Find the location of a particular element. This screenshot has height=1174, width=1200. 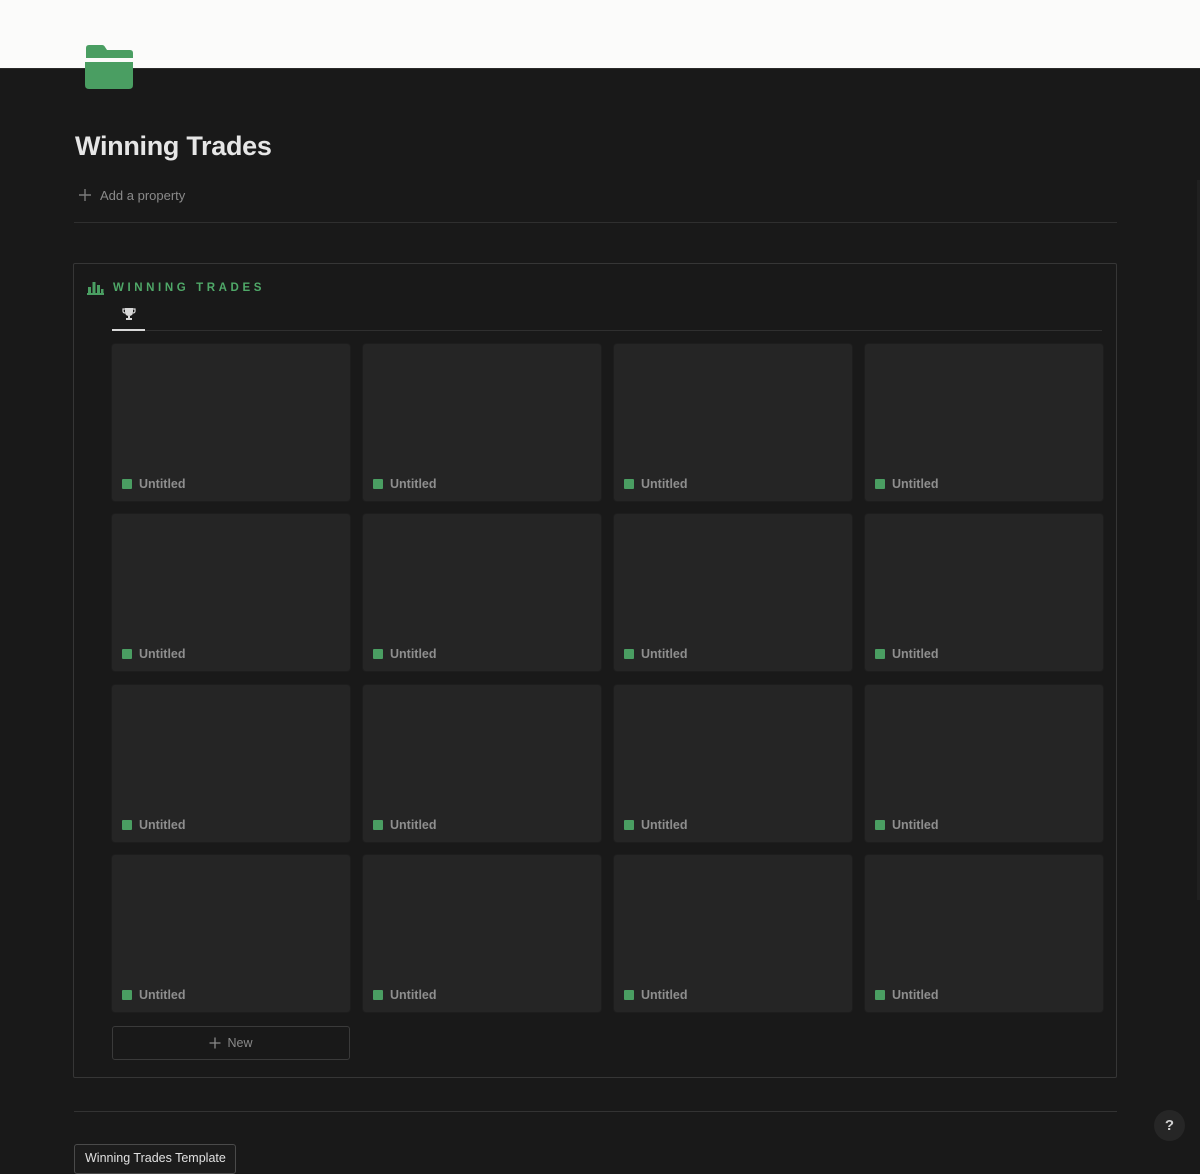

add-property-label: Add a property is located at coordinates (143, 195).